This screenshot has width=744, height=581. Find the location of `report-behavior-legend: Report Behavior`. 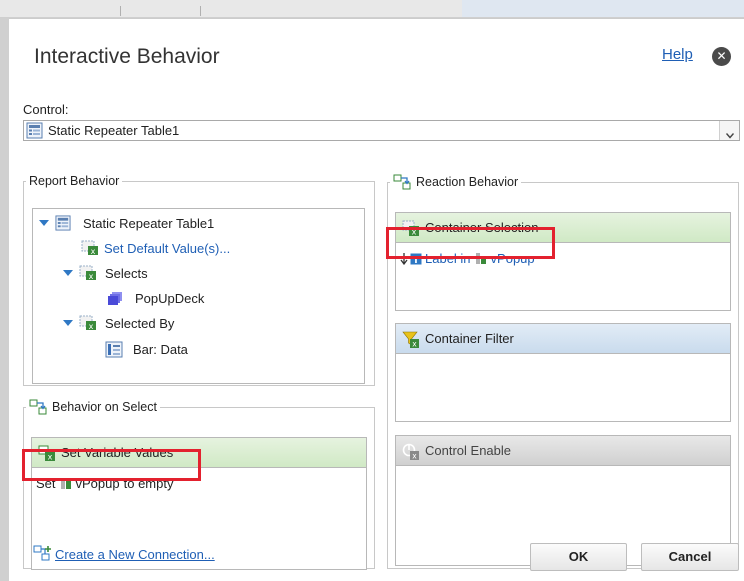

report-behavior-legend: Report Behavior is located at coordinates (74, 181).